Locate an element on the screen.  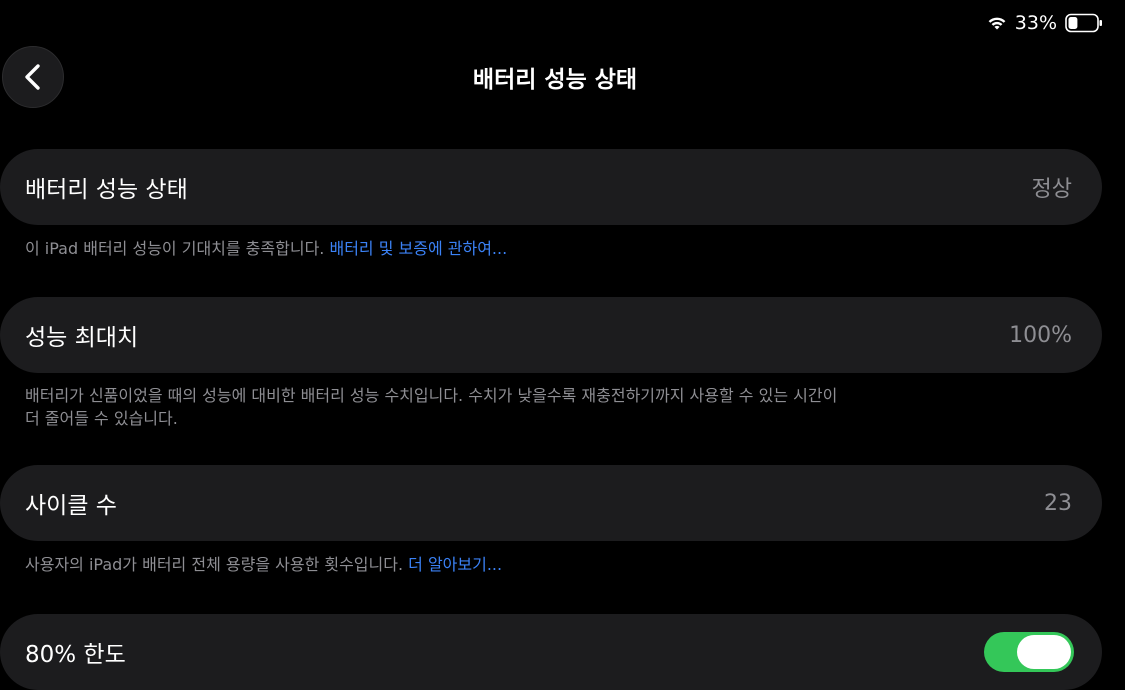
status-bar: 33% is located at coordinates (1045, 23).